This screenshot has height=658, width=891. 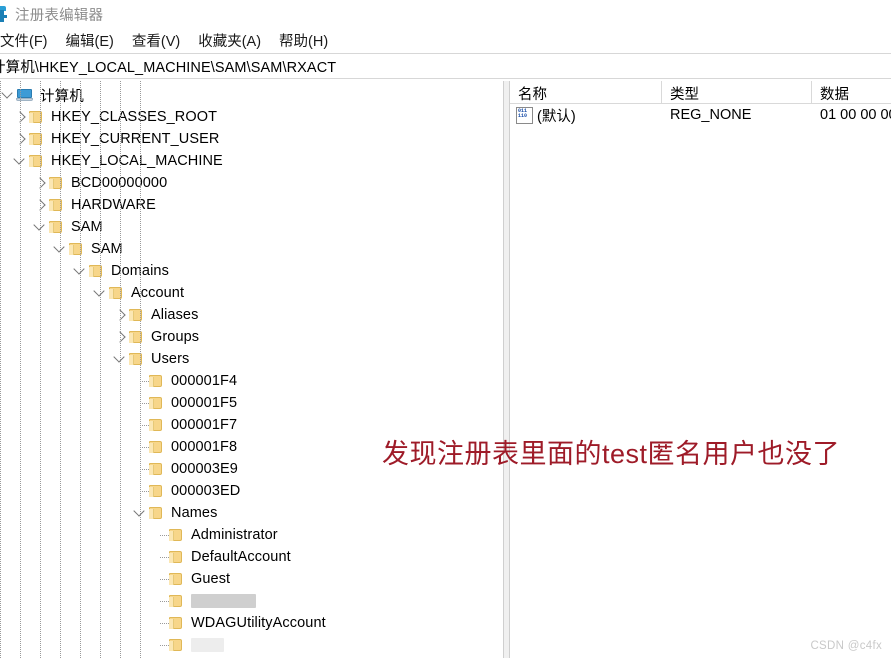 What do you see at coordinates (251, 447) in the screenshot?
I see `tree-node: 000001F8` at bounding box center [251, 447].